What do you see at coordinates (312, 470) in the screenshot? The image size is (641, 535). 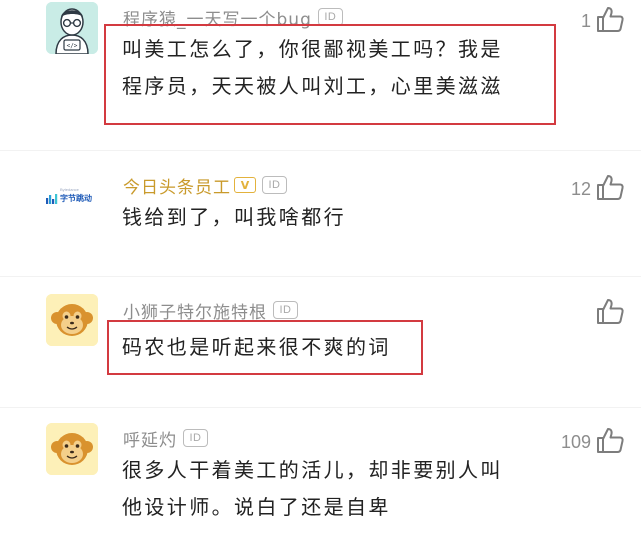 I see `comment-text-line: 很多人干着美工的活儿，却非要别人叫` at bounding box center [312, 470].